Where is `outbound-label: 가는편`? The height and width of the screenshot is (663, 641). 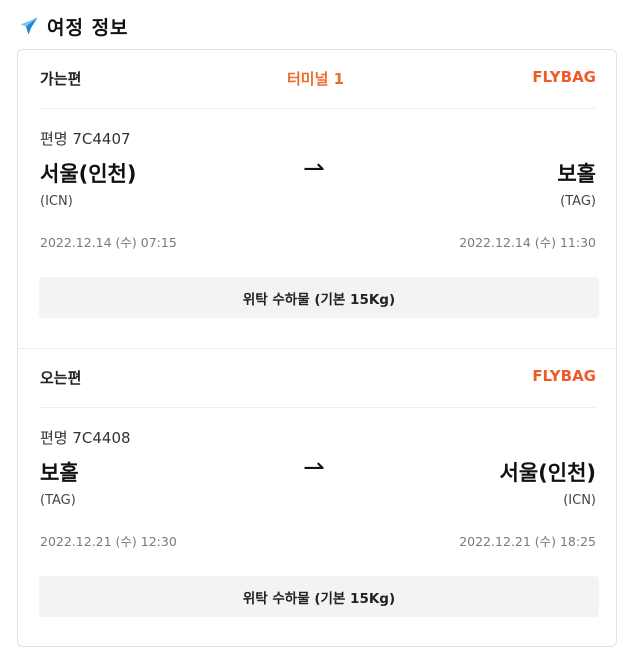 outbound-label: 가는편 is located at coordinates (61, 79).